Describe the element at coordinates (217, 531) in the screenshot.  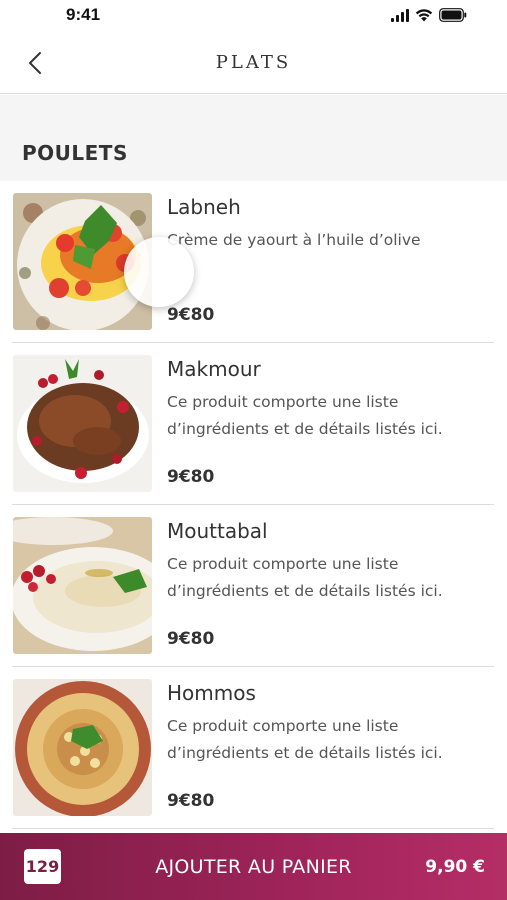
I see `product-name: Mouttabal` at that location.